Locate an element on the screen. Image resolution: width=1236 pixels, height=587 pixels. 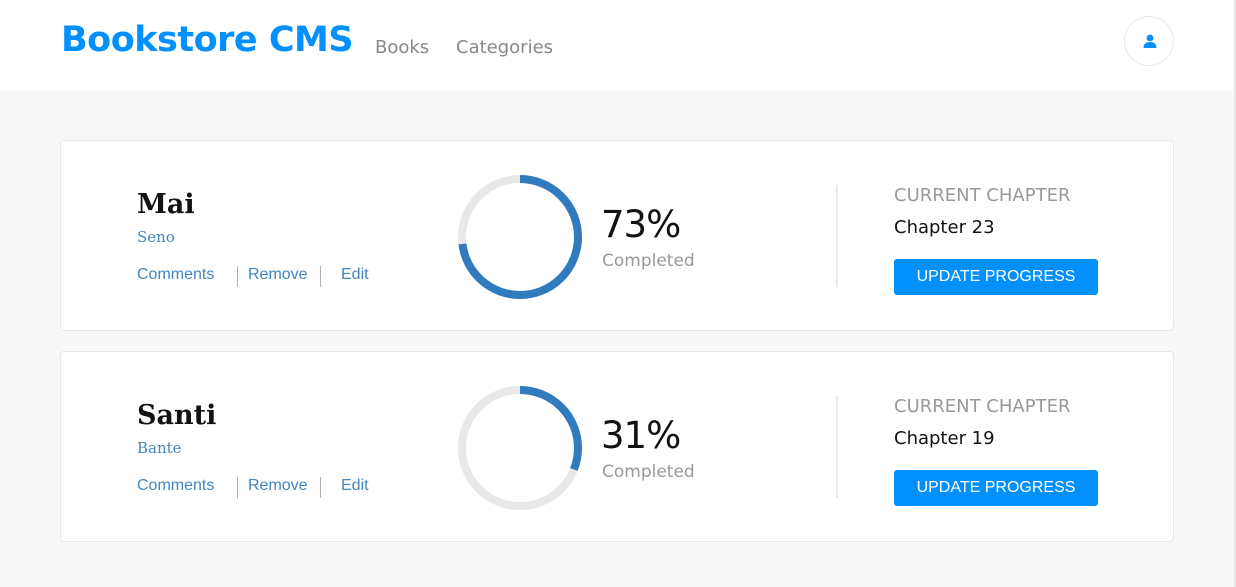
user-account-button is located at coordinates (1149, 41).